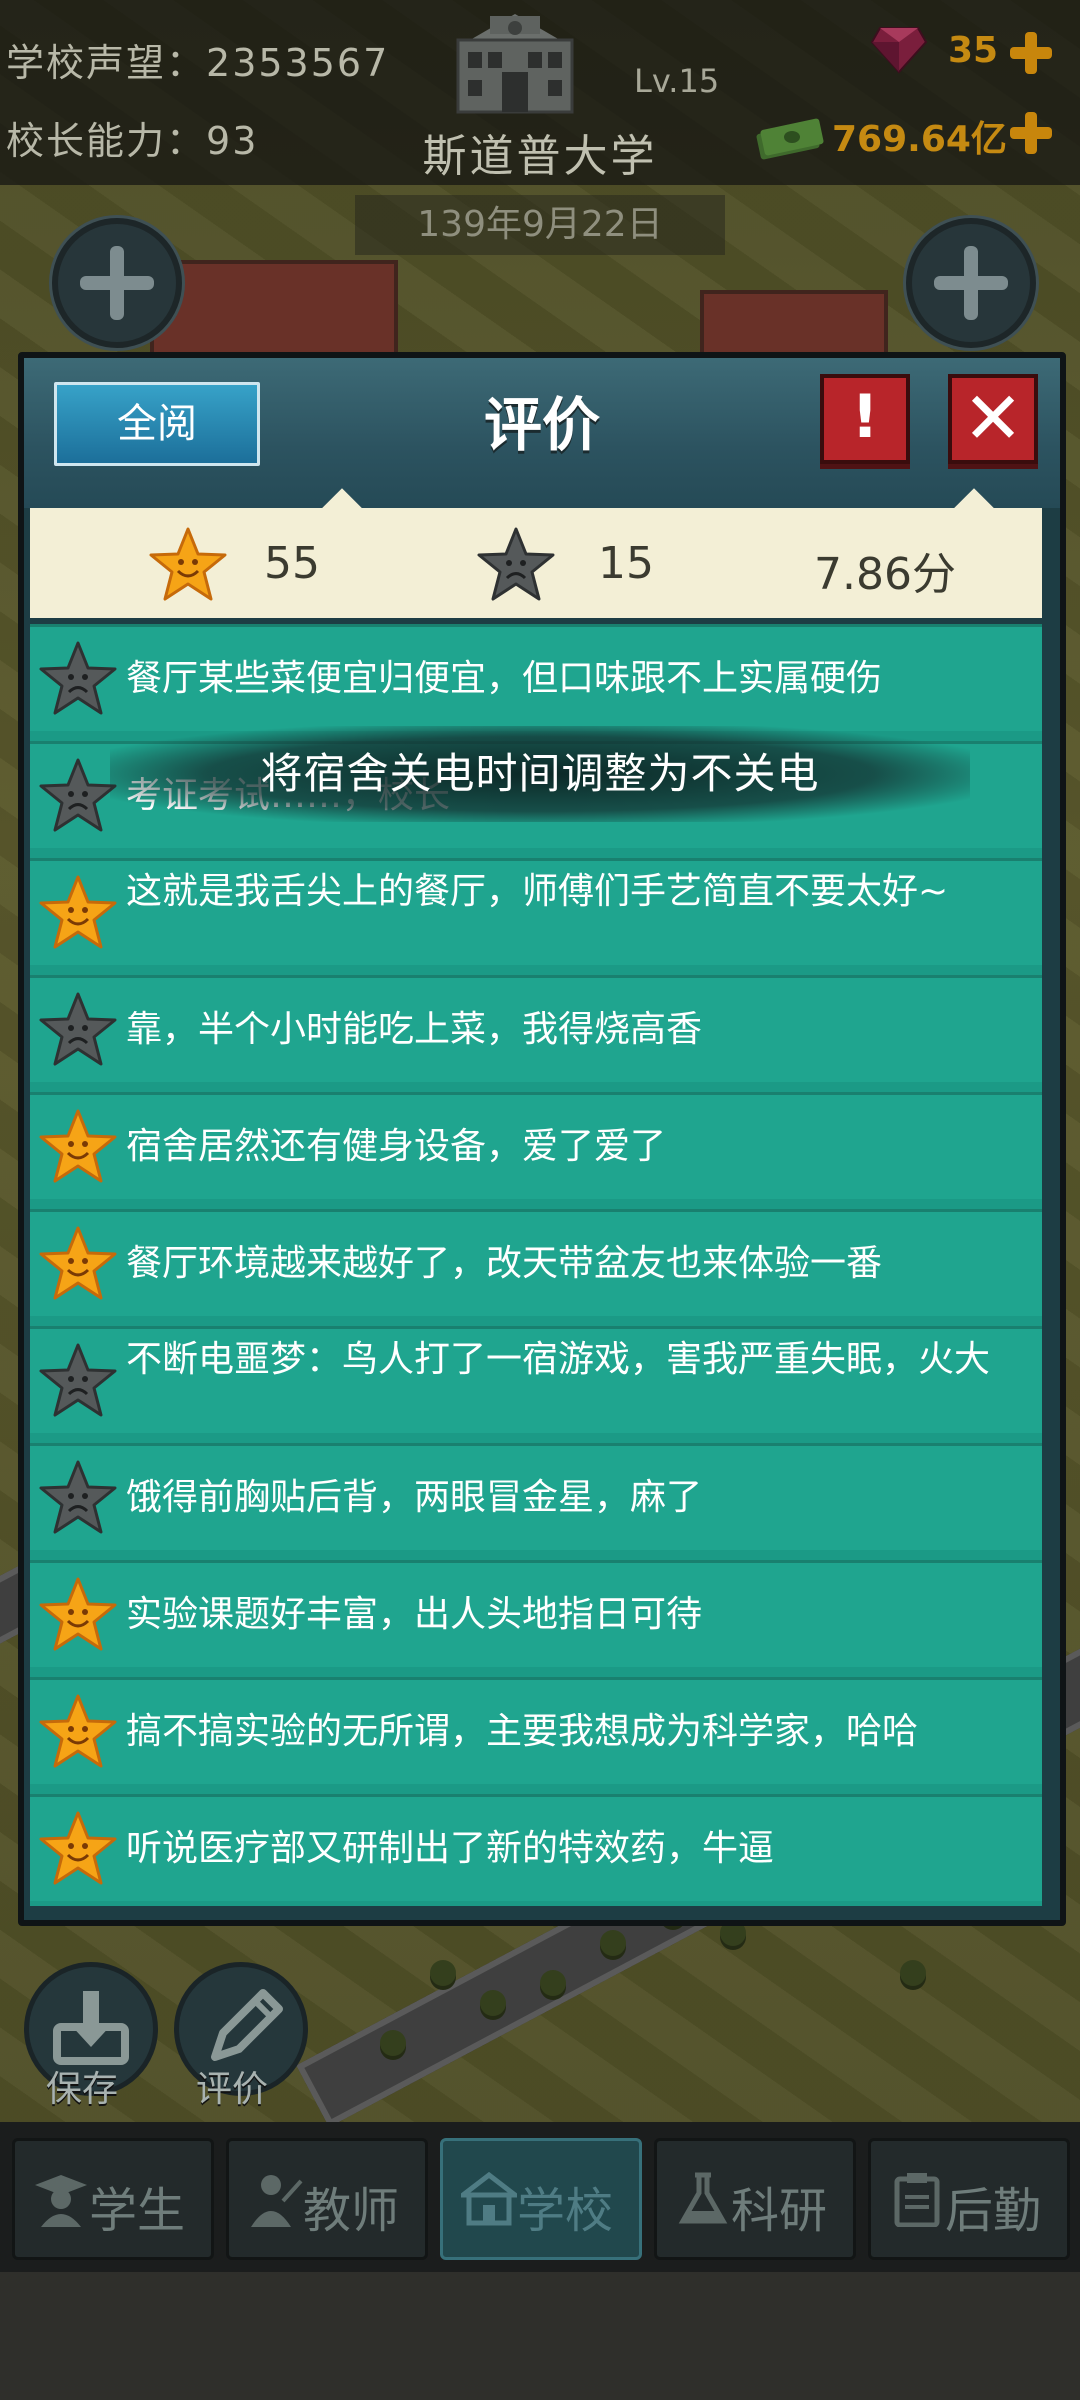 This screenshot has height=2400, width=1080. What do you see at coordinates (414, 1497) in the screenshot?
I see `review-text: 饿得前胸贴后背，两眼冒金星，麻了` at bounding box center [414, 1497].